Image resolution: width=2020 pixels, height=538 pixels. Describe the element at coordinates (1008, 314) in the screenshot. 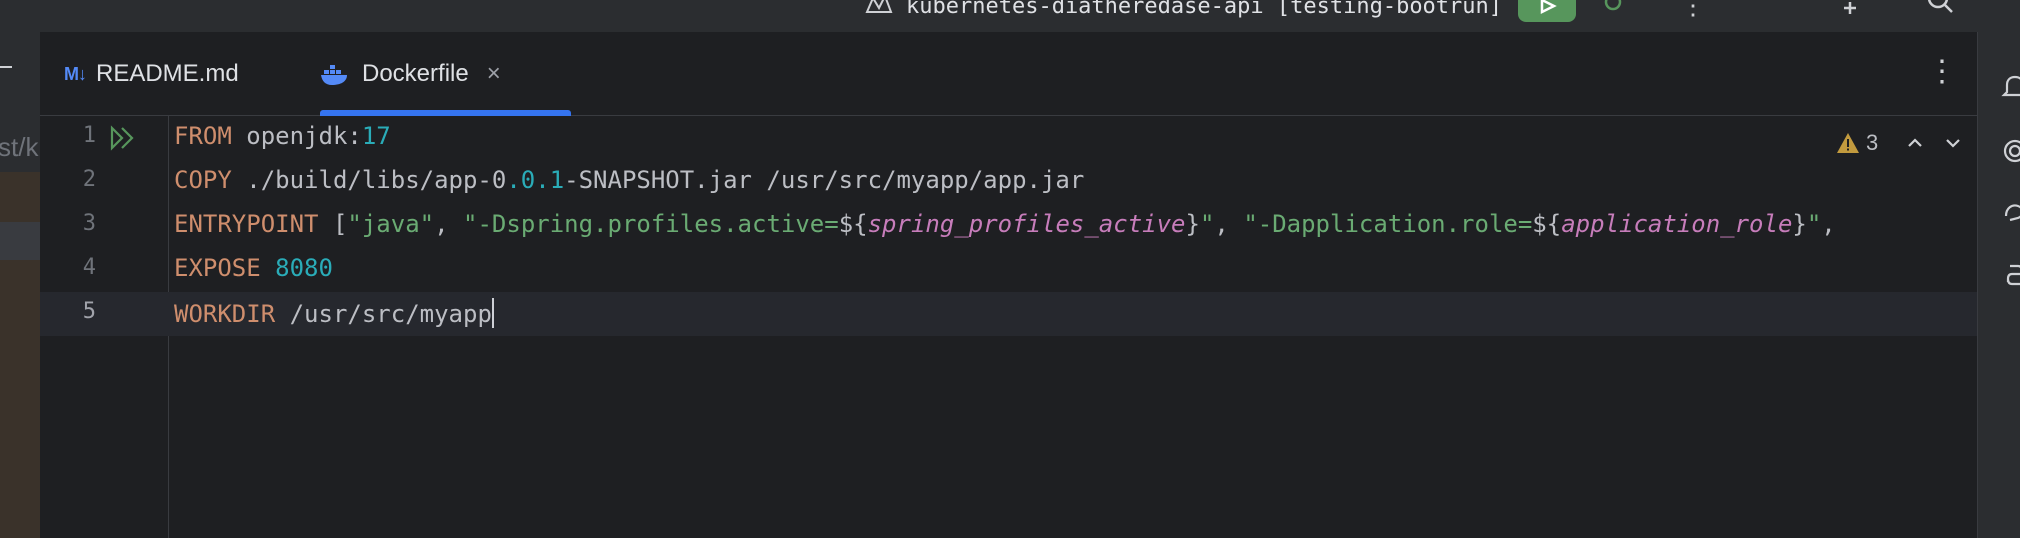

I see `code-line-current: 5 WORKDIR /usr/src/myapp` at that location.